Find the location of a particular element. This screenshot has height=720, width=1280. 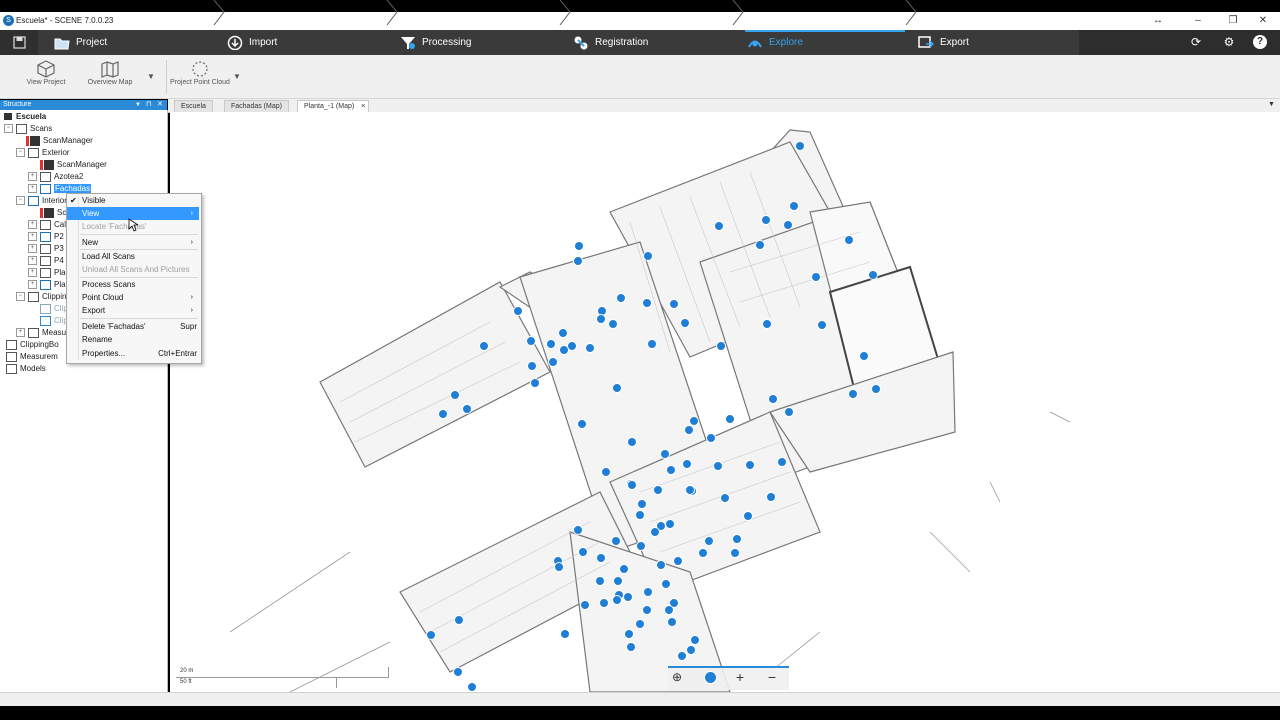

menu-item-delete: Delete 'Fachadas' Supr is located at coordinates (133, 326).